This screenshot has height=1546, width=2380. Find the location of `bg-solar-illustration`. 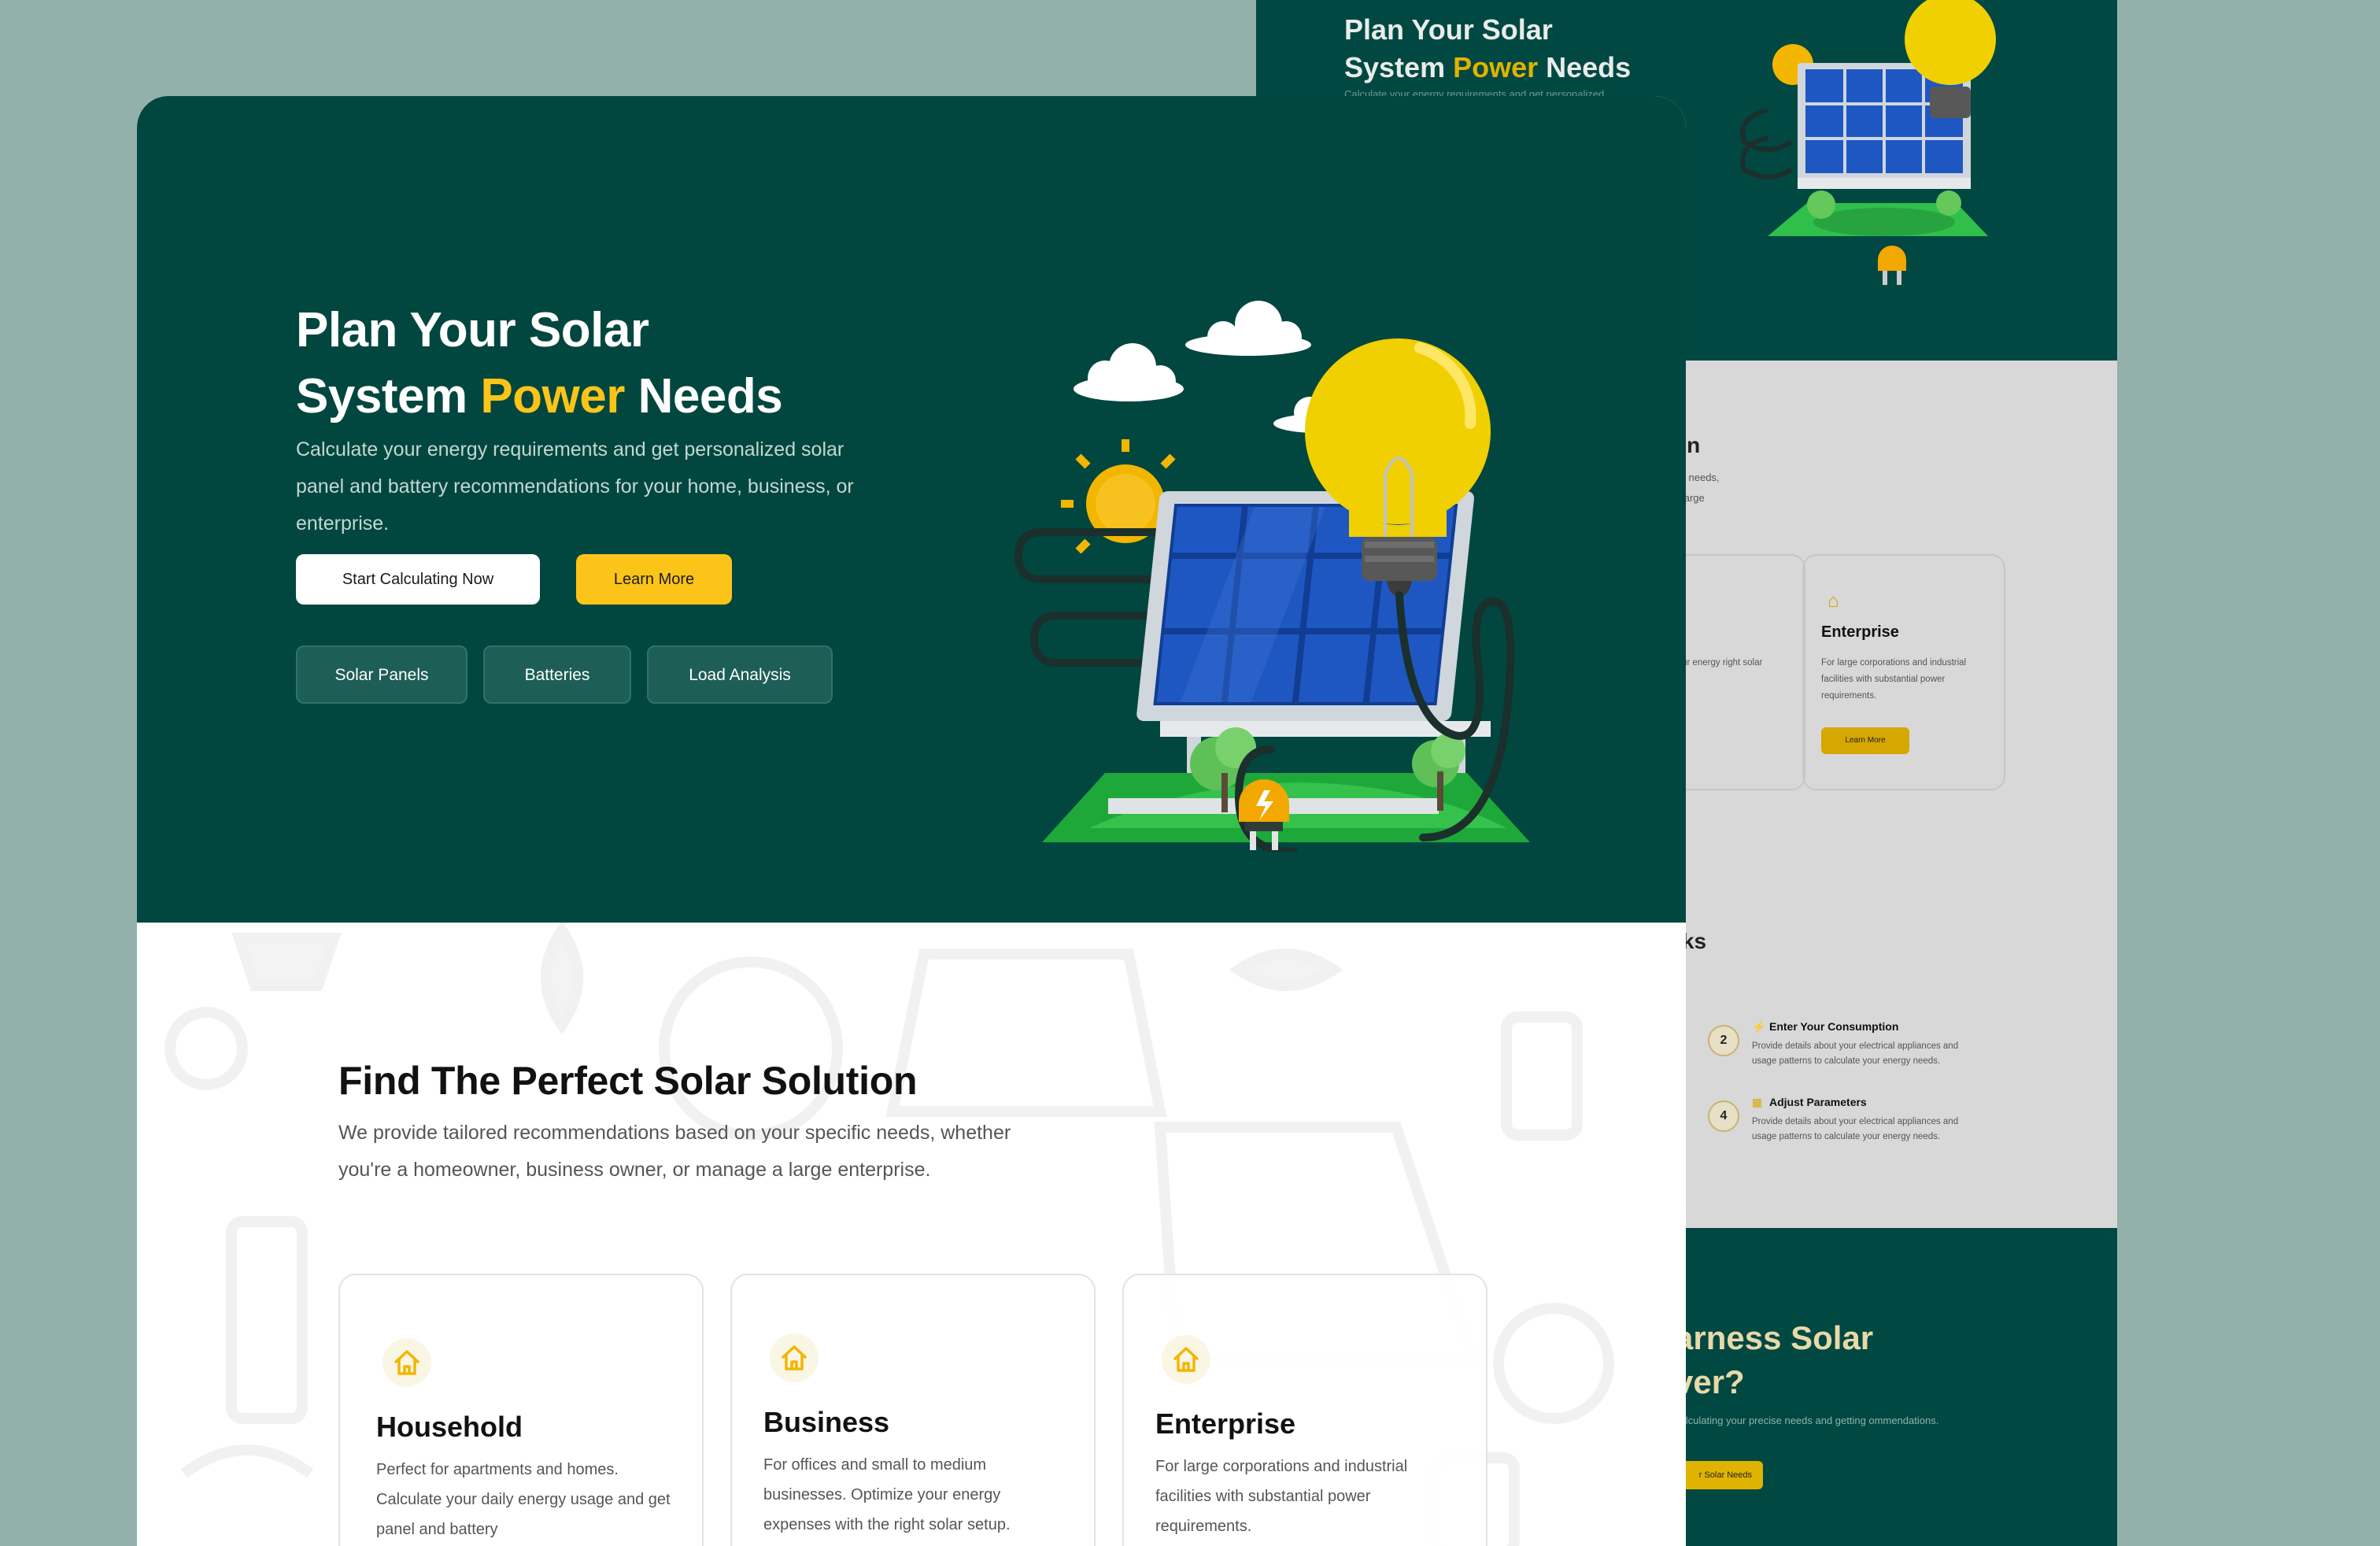

bg-solar-illustration is located at coordinates (1868, 142).